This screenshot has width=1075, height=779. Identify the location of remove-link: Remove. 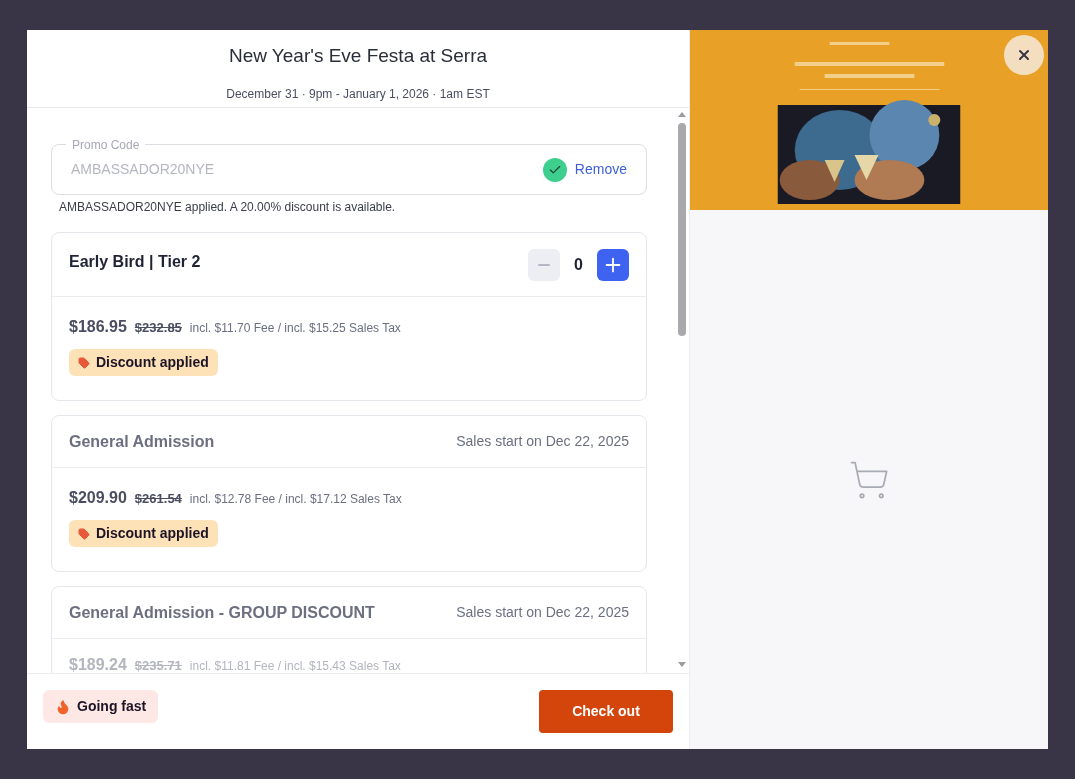
(600, 169).